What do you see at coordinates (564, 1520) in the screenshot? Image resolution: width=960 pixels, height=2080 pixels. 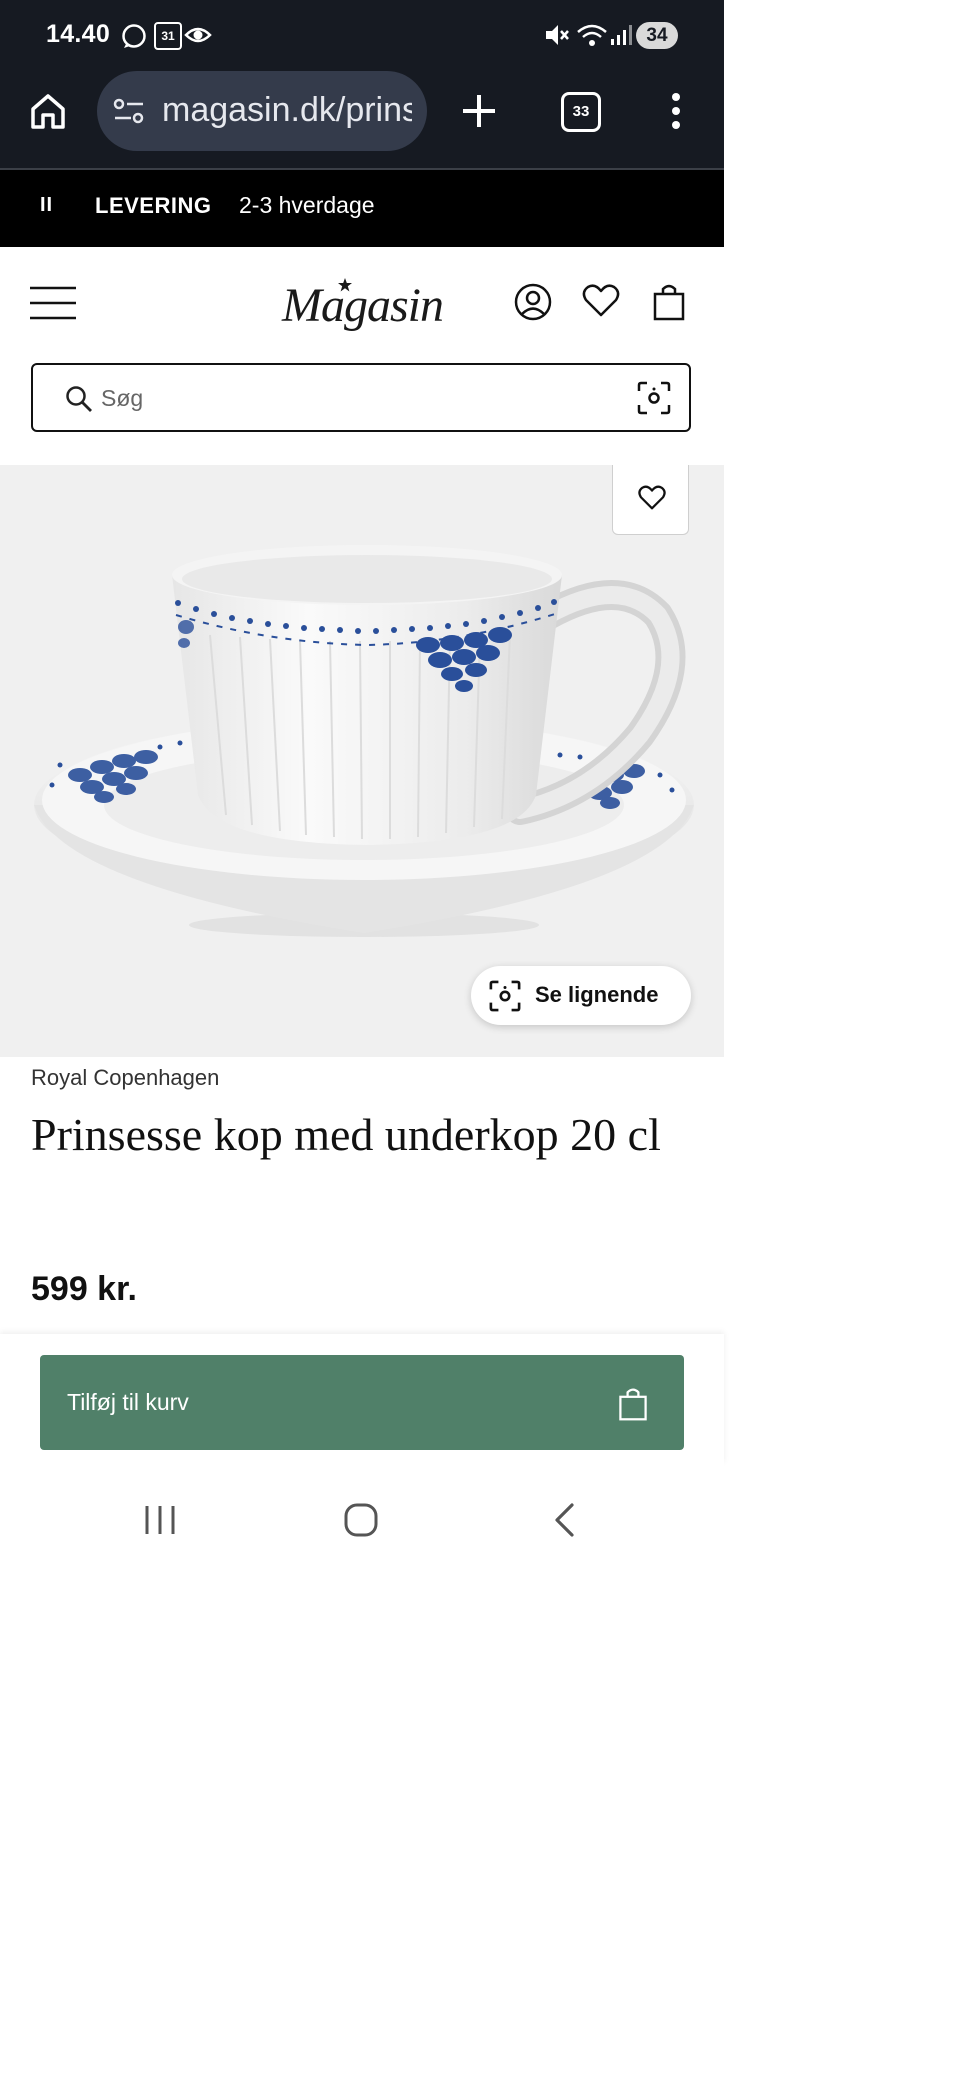 I see `back-icon` at bounding box center [564, 1520].